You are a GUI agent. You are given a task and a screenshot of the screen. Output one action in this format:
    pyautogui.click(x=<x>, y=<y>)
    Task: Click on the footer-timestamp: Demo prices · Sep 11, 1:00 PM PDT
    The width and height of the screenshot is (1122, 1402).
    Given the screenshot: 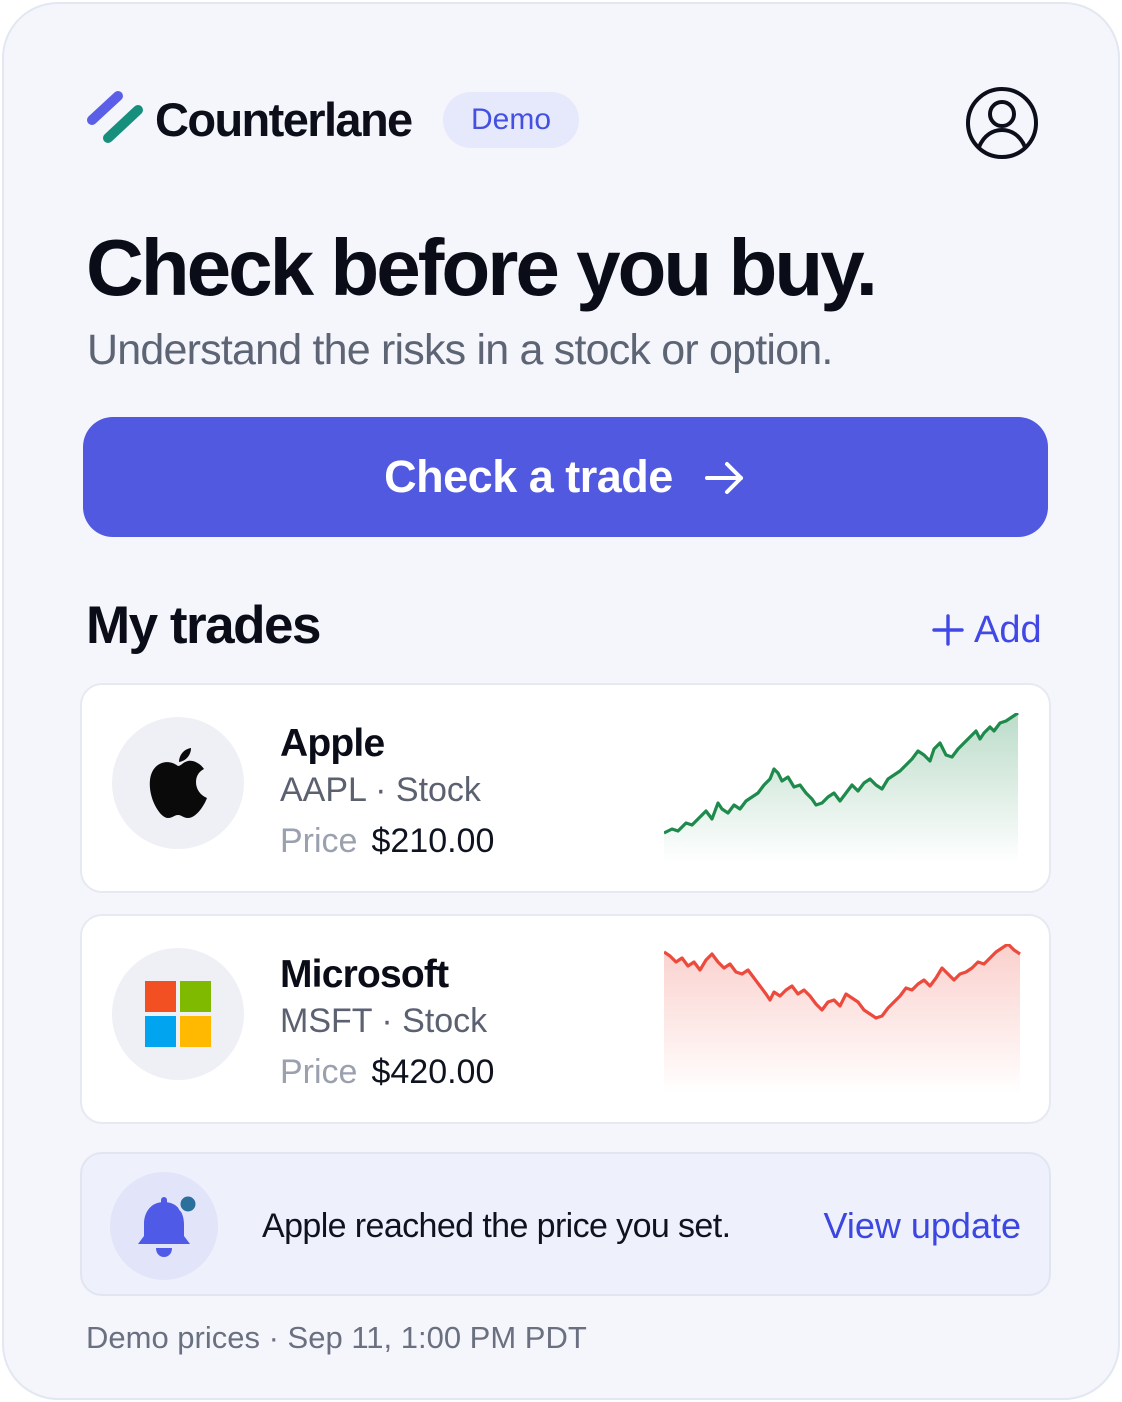 What is the action you would take?
    pyautogui.click(x=336, y=1337)
    